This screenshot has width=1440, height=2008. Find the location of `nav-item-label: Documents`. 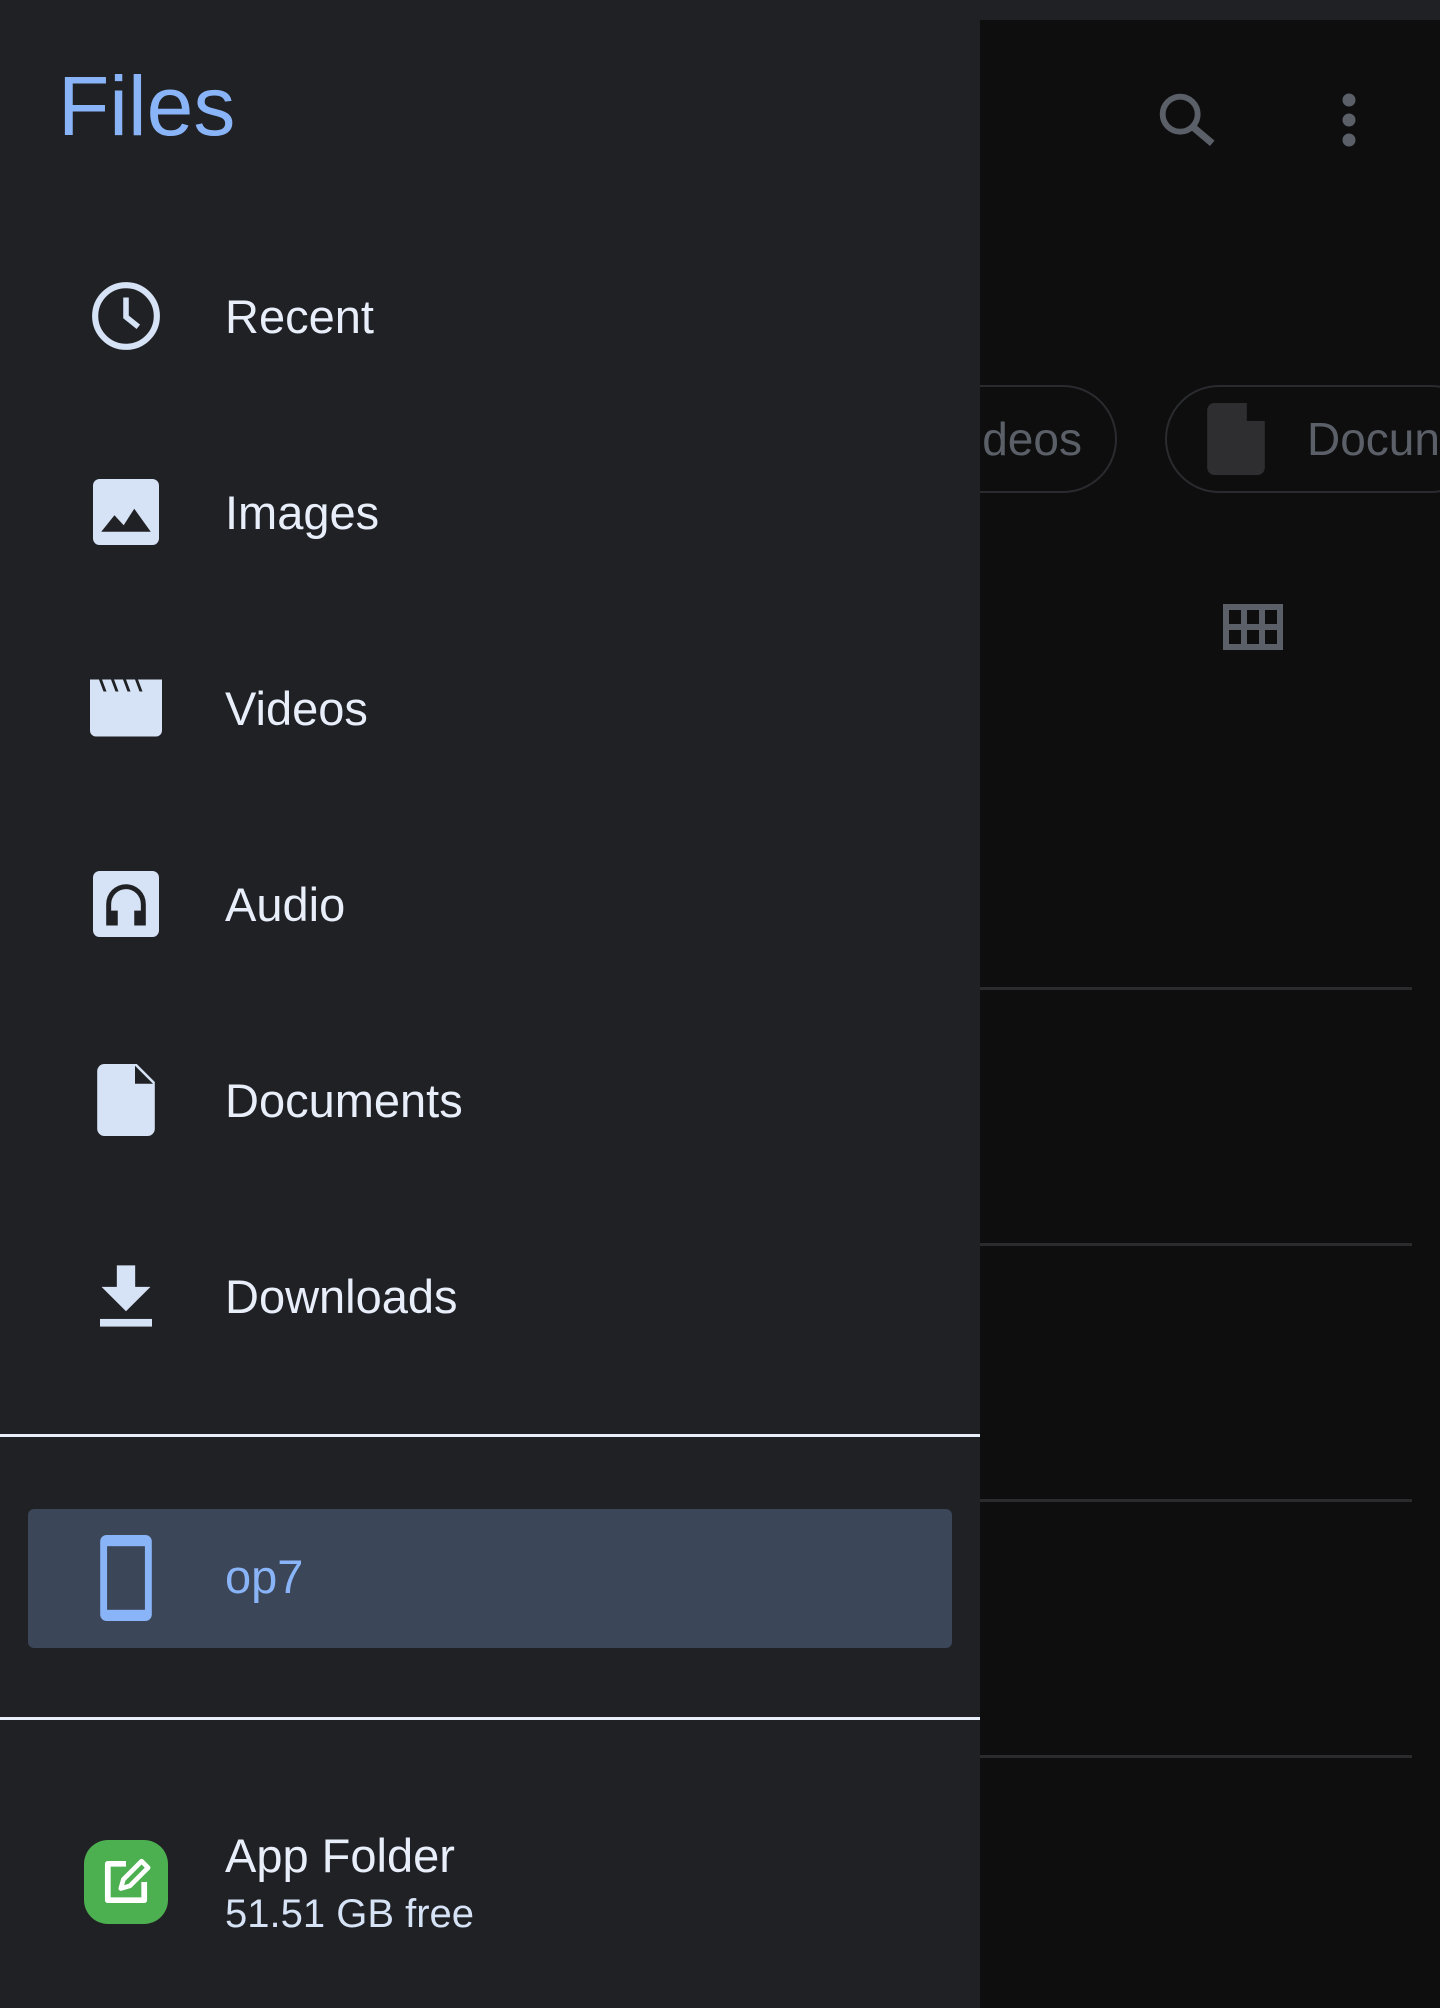

nav-item-label: Documents is located at coordinates (344, 1100).